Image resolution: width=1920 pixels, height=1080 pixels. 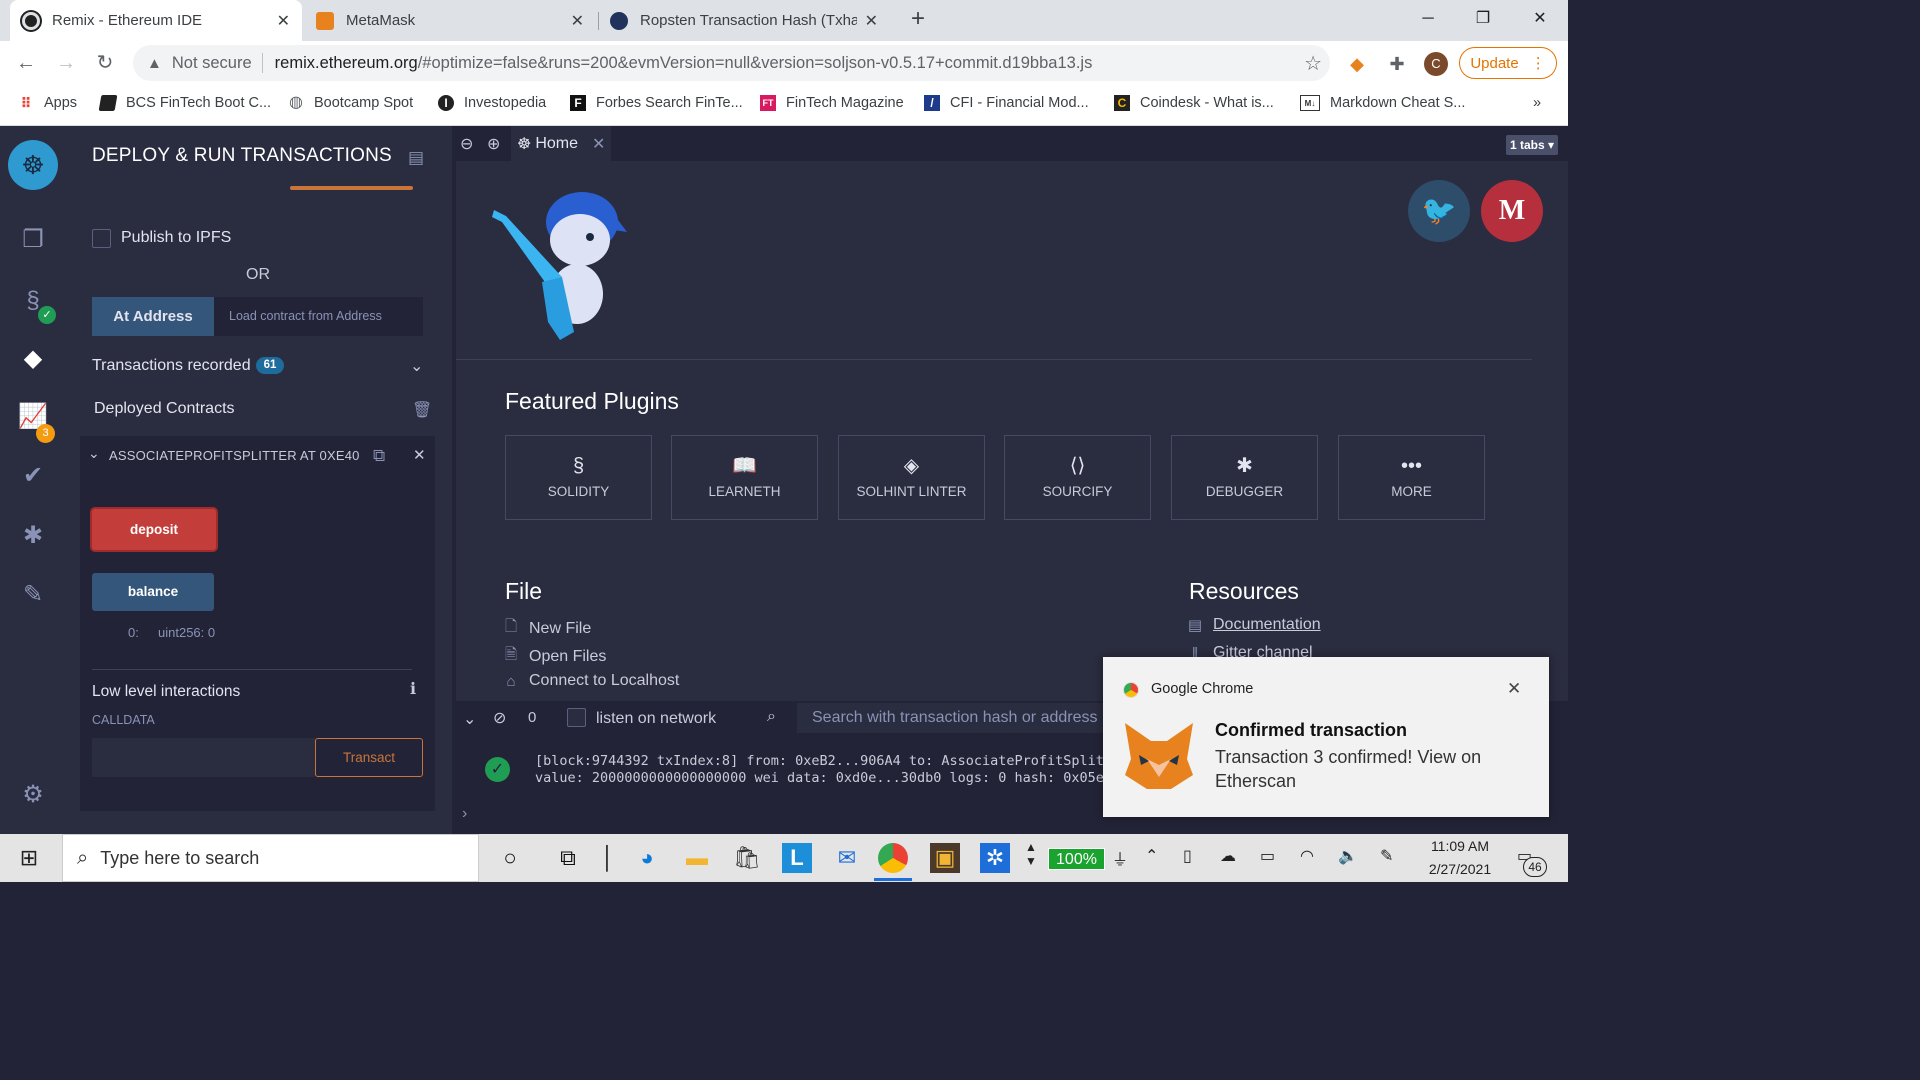 I want to click on transactions-recorded-label: Transactions recorded, so click(x=171, y=366).